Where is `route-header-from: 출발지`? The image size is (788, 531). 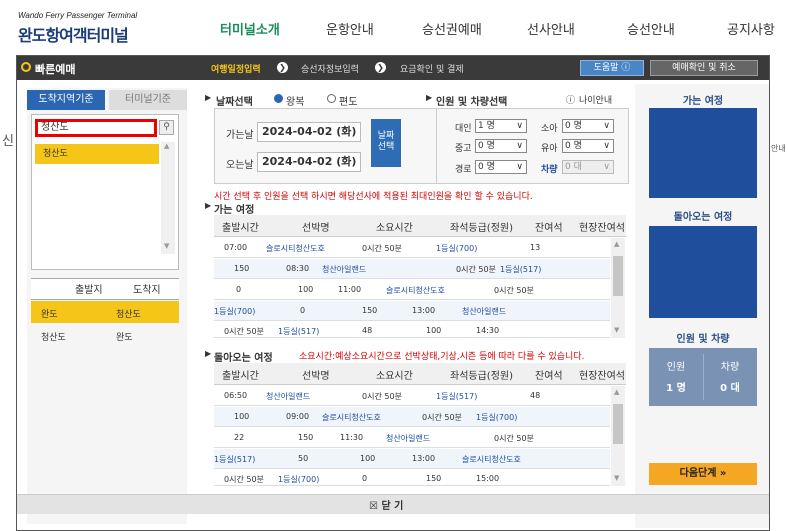 route-header-from: 출발지 is located at coordinates (89, 290).